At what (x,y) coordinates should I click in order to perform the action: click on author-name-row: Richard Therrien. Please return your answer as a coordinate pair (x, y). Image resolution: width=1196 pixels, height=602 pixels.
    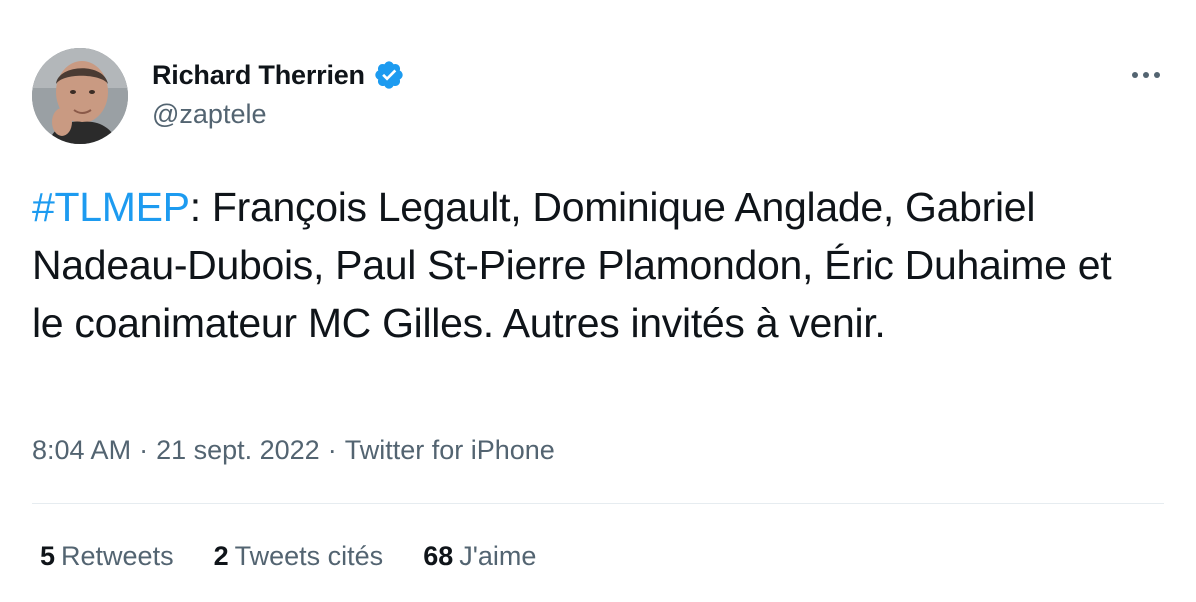
    Looking at the image, I should click on (278, 75).